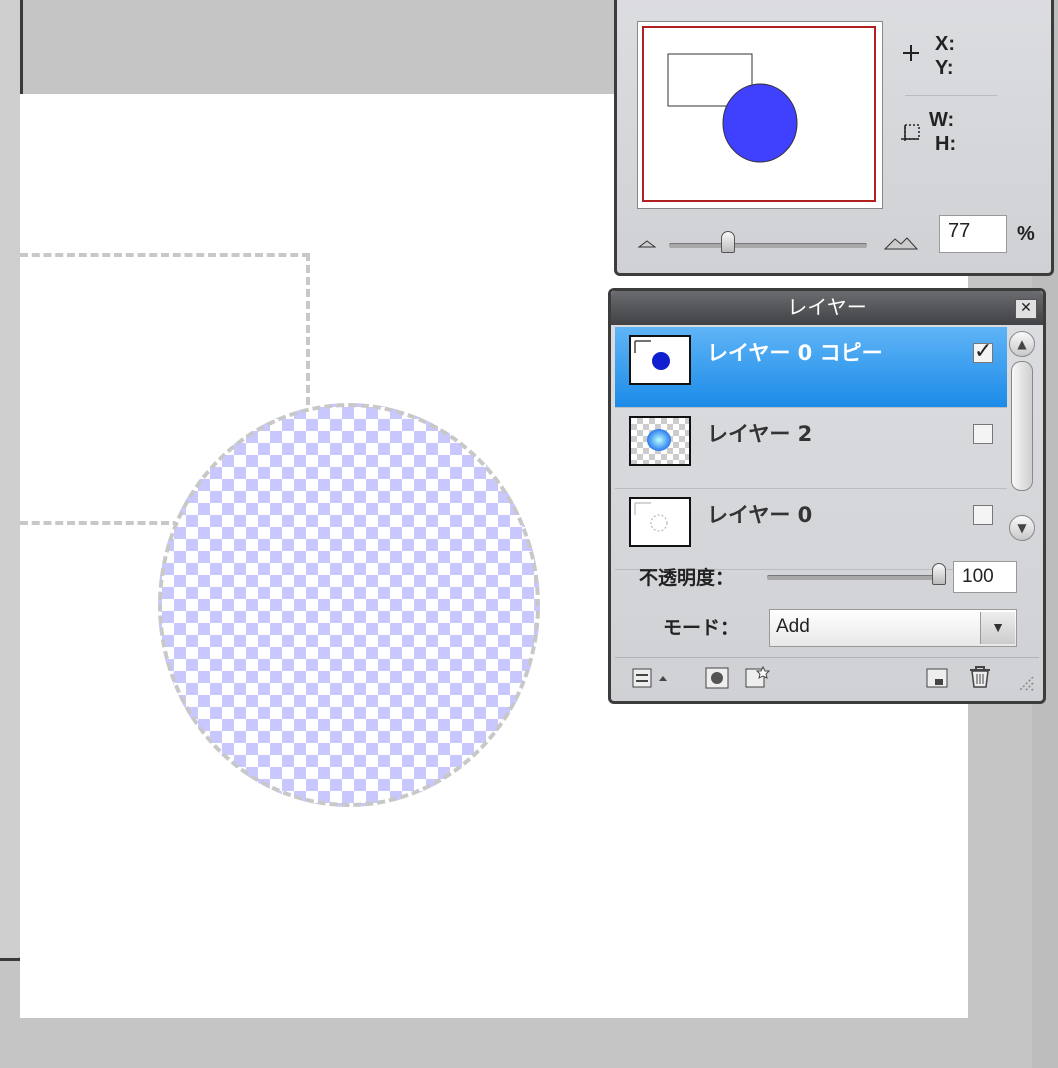 Image resolution: width=1058 pixels, height=1068 pixels. Describe the element at coordinates (811, 529) in the screenshot. I see `layer-row: レイヤー 0` at that location.